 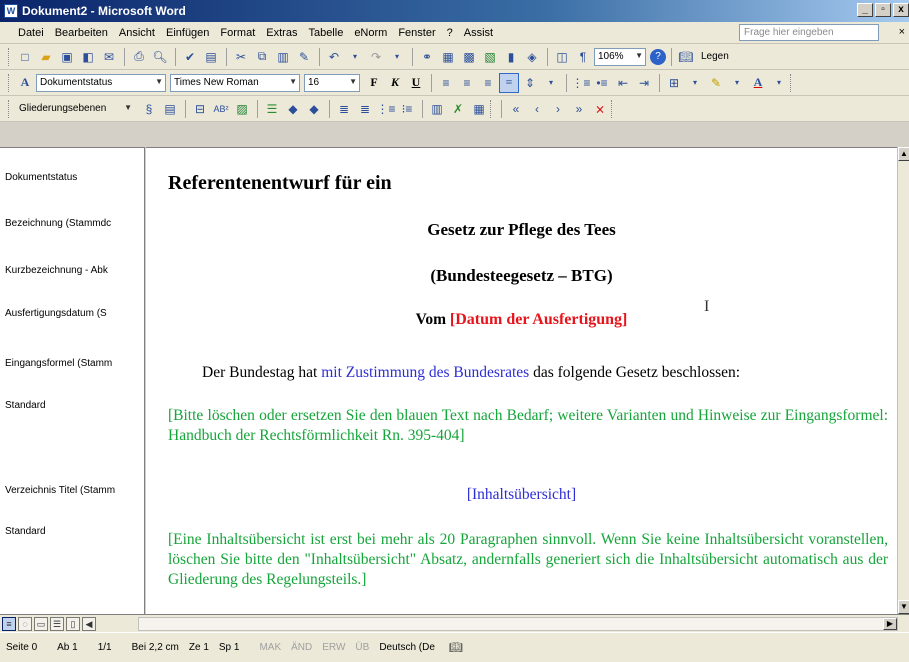 I want to click on drawing-icon: ◈, so click(x=532, y=57).